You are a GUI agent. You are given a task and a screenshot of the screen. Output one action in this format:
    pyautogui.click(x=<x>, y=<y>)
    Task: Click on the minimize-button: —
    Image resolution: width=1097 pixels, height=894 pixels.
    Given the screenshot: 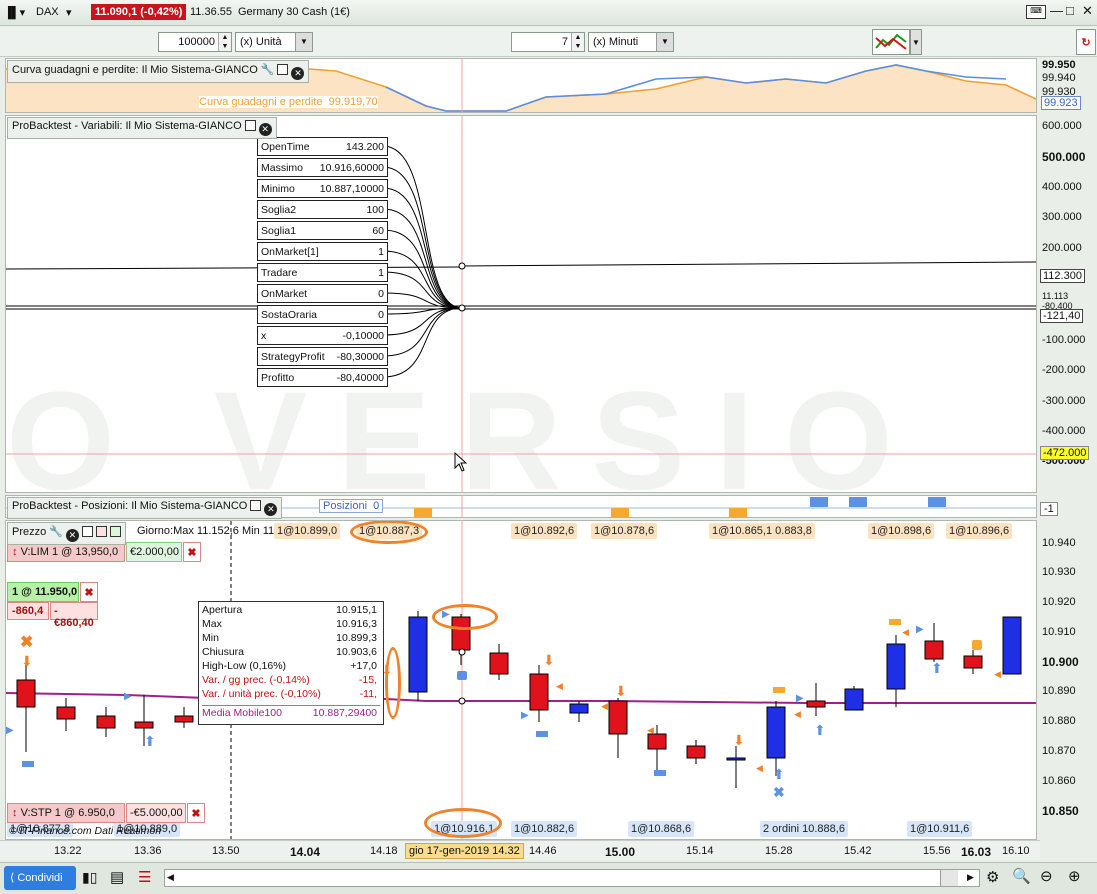 What is the action you would take?
    pyautogui.click(x=1056, y=10)
    